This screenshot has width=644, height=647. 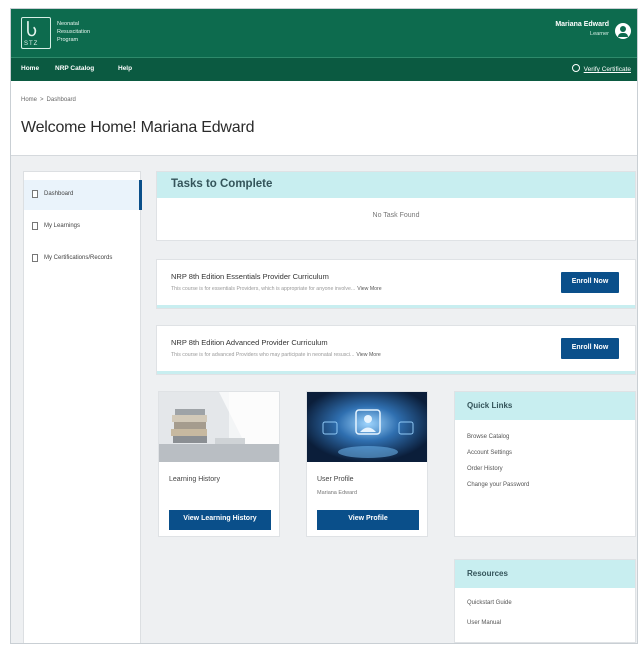 I want to click on tile-title: Learning History, so click(x=194, y=479).